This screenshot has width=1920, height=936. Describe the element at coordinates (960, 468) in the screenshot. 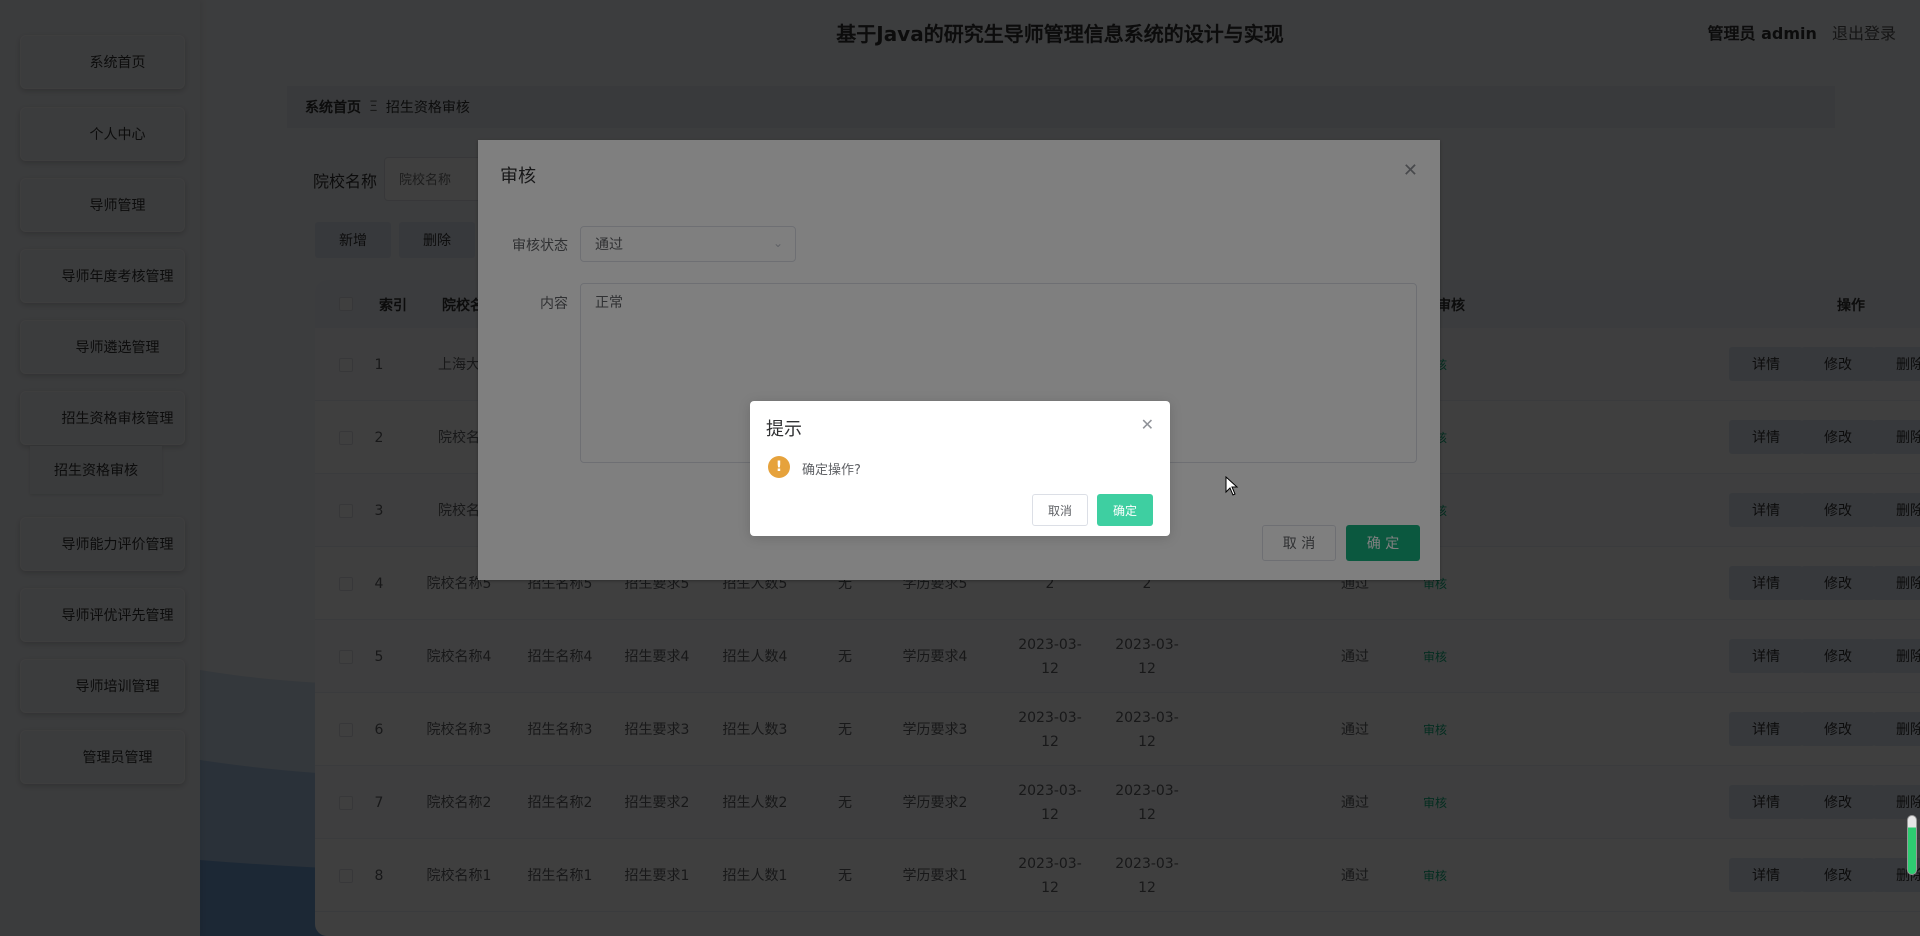

I see `confirm-messagebox: 提示 ✕ ! 确定操作? 取消 确定` at that location.